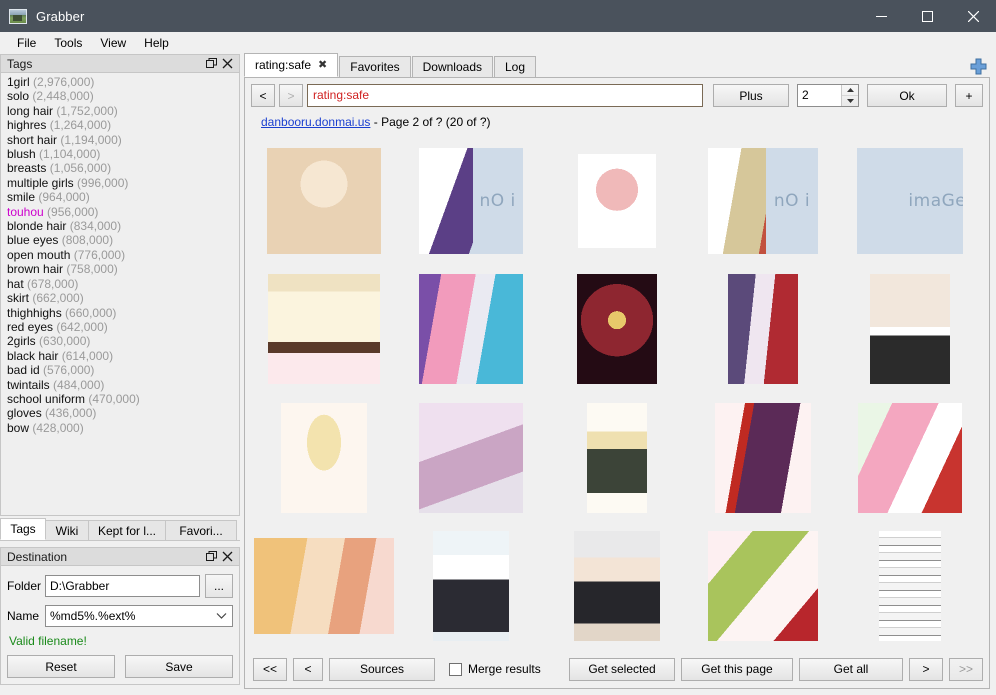  What do you see at coordinates (120, 125) in the screenshot?
I see `tag-item: highres (1,264,000)` at bounding box center [120, 125].